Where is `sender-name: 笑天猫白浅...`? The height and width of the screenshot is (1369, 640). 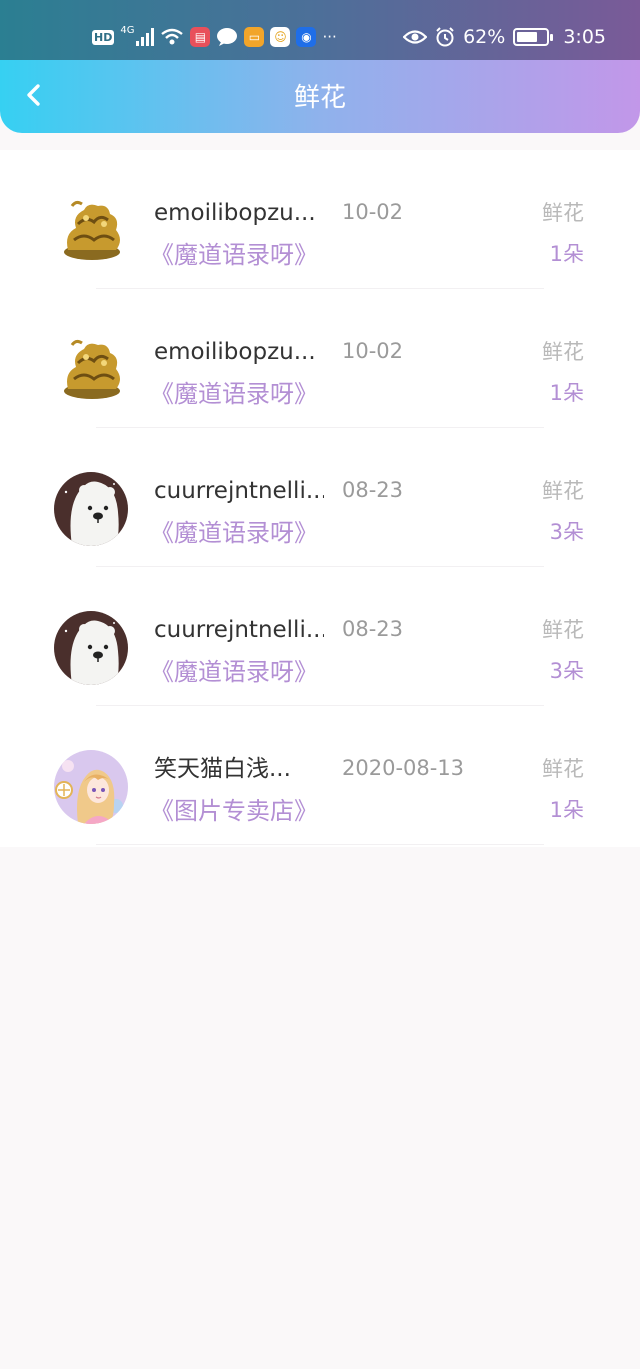 sender-name: 笑天猫白浅... is located at coordinates (222, 769).